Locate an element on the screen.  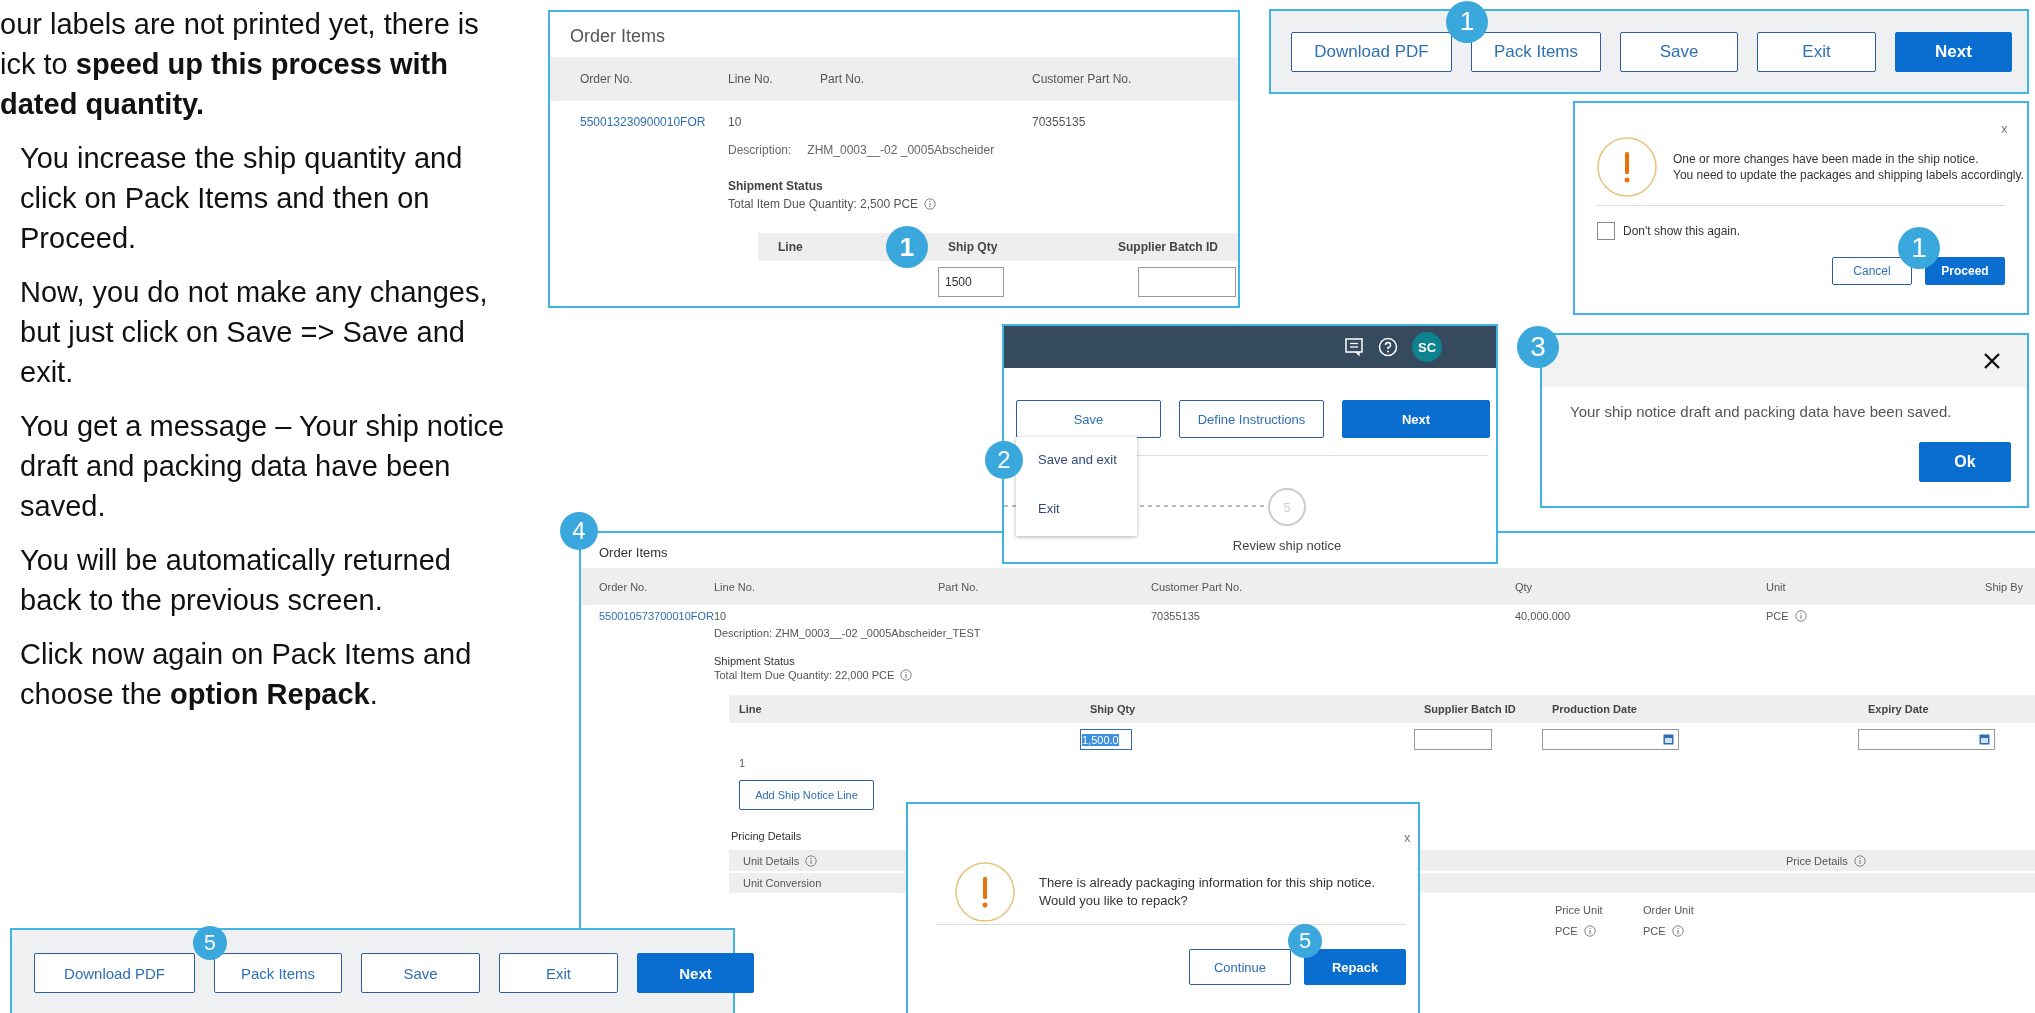
checkbox is located at coordinates (1606, 231).